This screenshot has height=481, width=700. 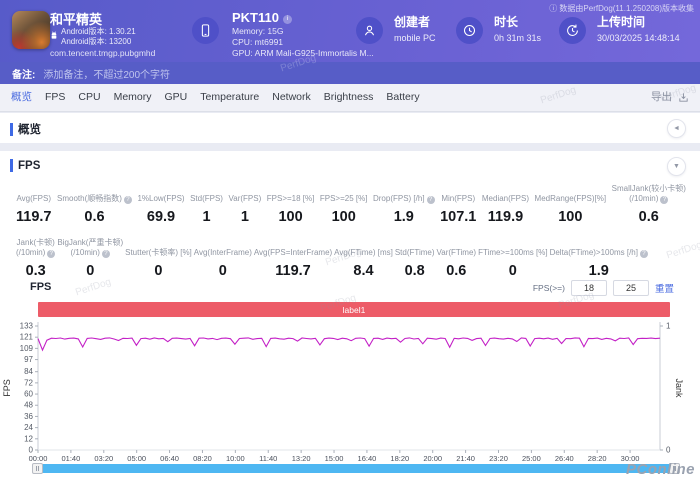 I want to click on stat-Var(FPS): Var(FPS) 1, so click(x=245, y=209).